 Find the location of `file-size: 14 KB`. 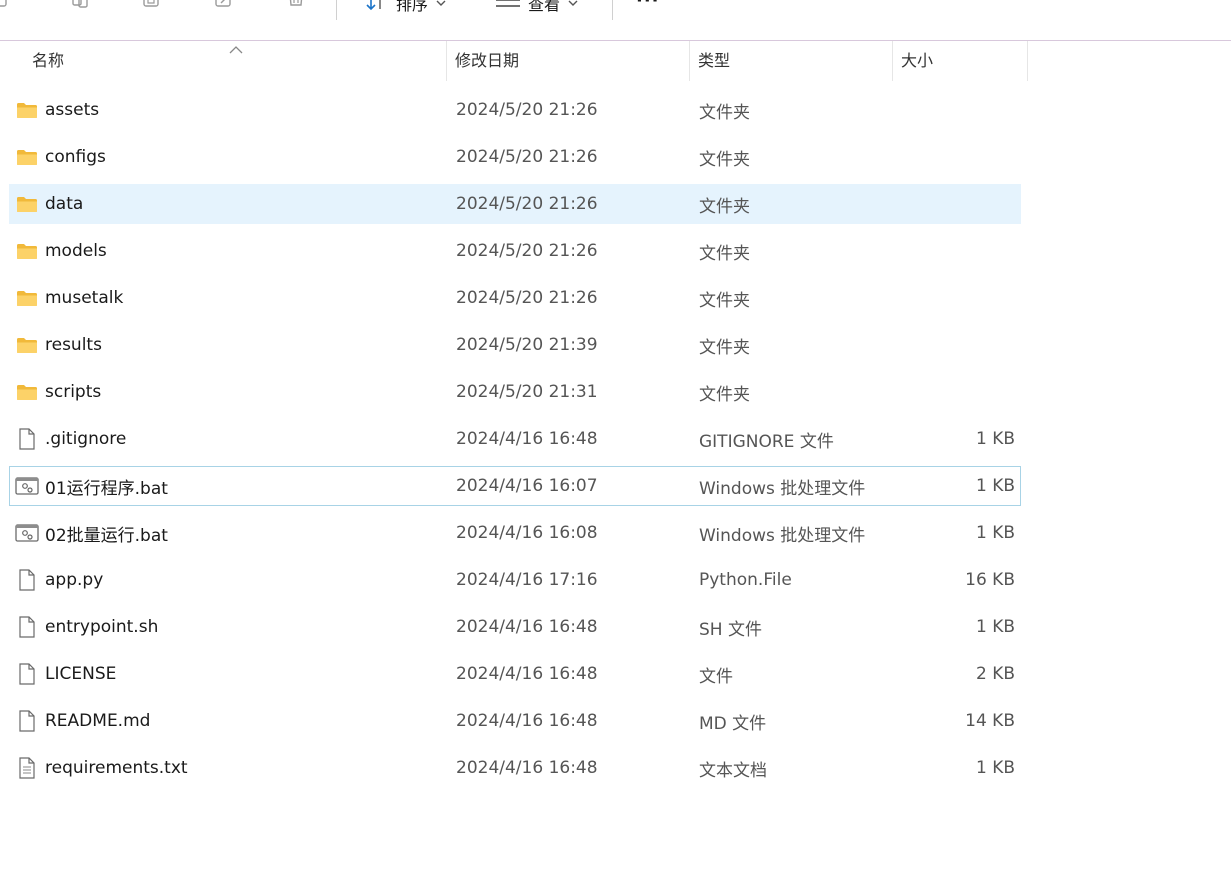

file-size: 14 KB is located at coordinates (990, 721).